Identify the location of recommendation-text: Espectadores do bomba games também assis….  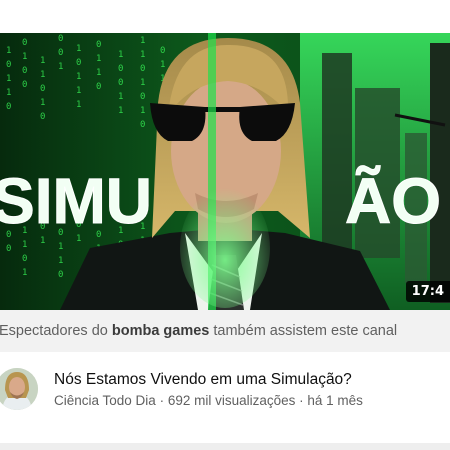
(198, 331).